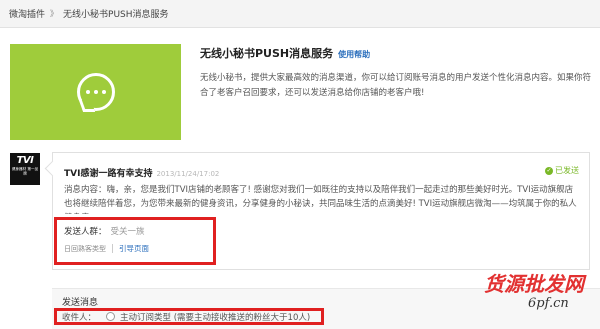 The image size is (600, 329). I want to click on service-title: 无线小秘书PUSH消息服务, so click(267, 53).